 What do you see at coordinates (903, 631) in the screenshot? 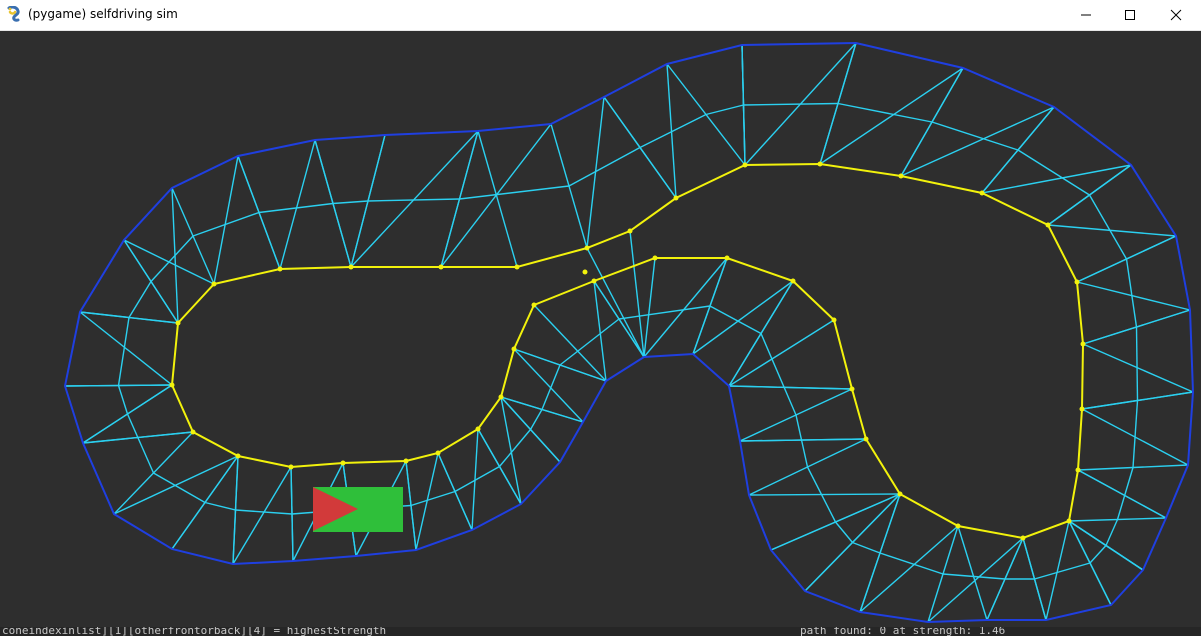
I see `console-line-right: path found: 0 at strength: 1.46` at bounding box center [903, 631].